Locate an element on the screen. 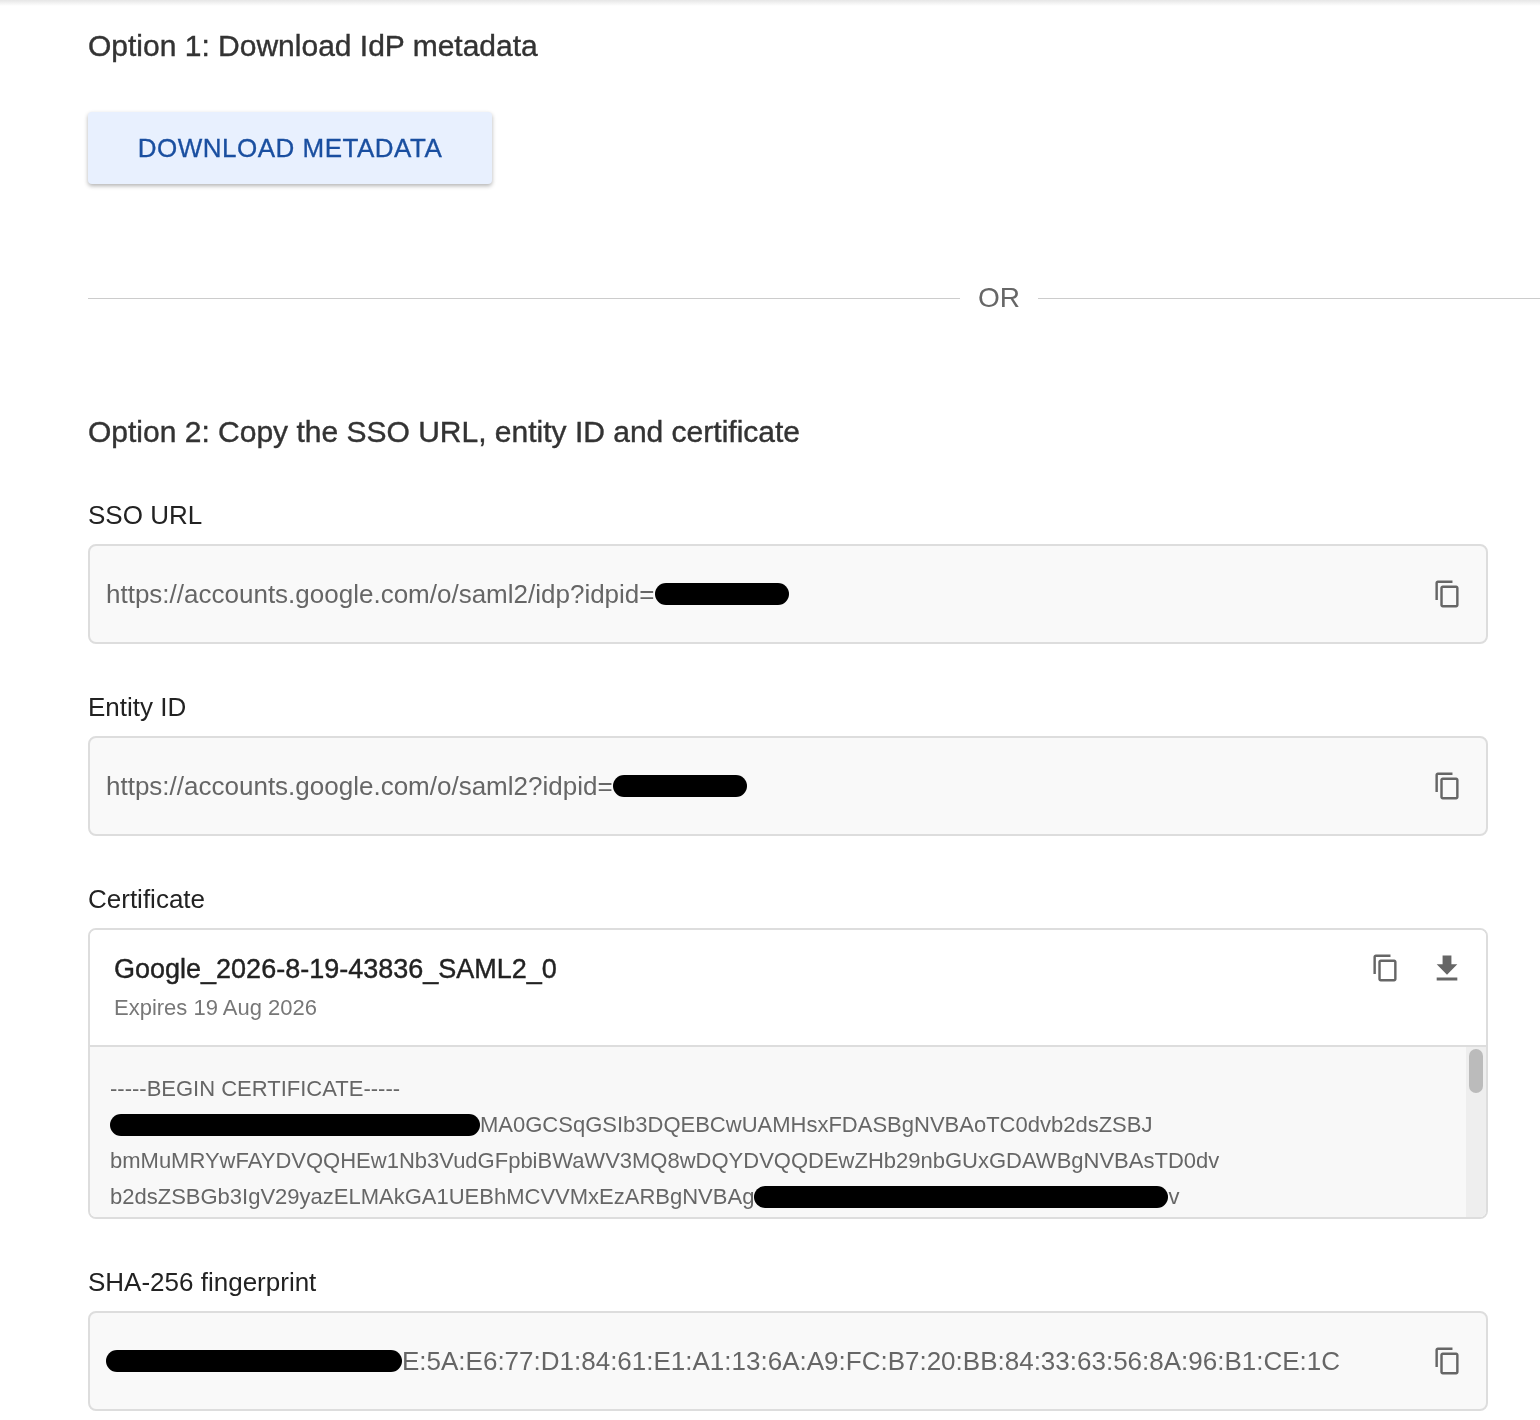 Image resolution: width=1540 pixels, height=1420 pixels. field-label: Entity ID is located at coordinates (137, 707).